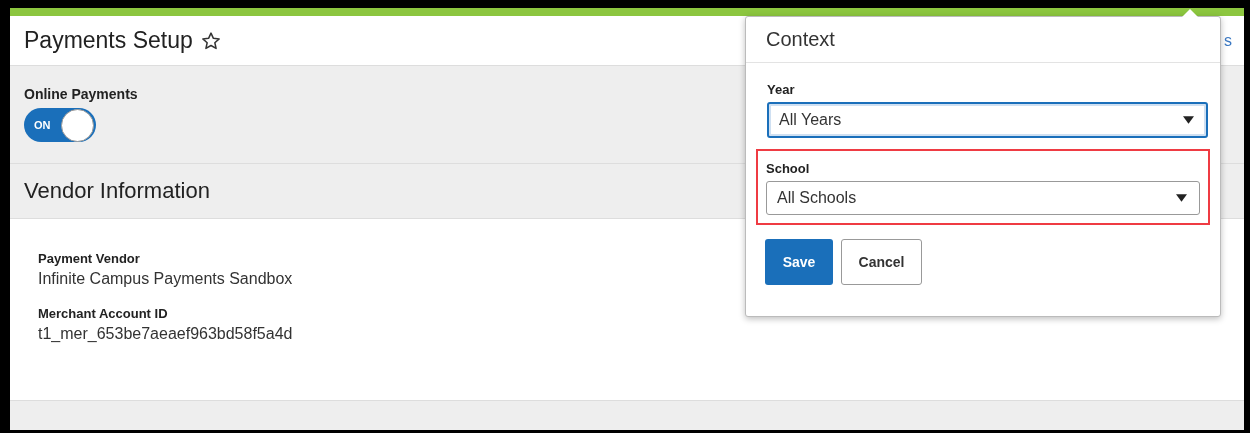  What do you see at coordinates (117, 191) in the screenshot?
I see `section-heading: Vendor Information` at bounding box center [117, 191].